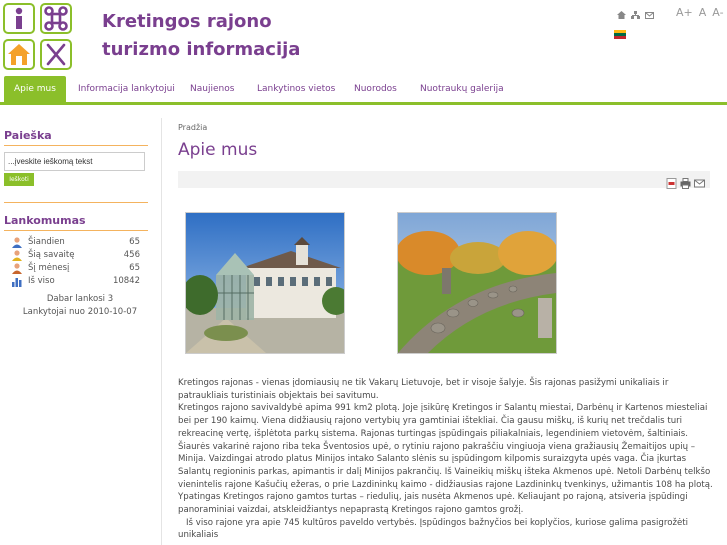 This screenshot has height=545, width=727. I want to click on page-title: Apie mus, so click(218, 150).